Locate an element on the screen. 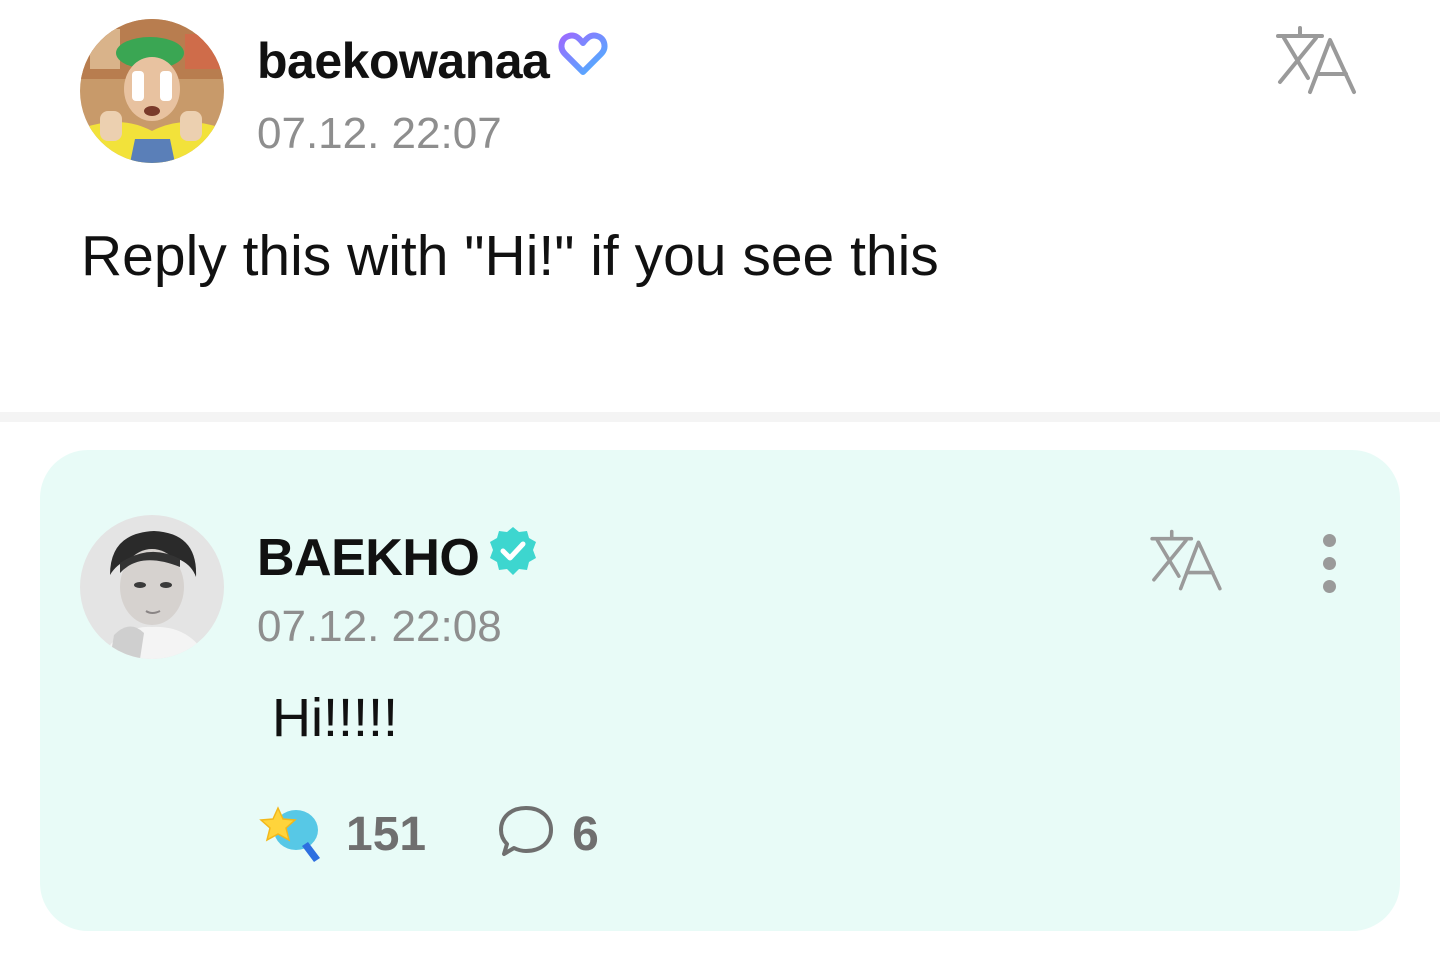 The height and width of the screenshot is (960, 1440). verified-badge-icon is located at coordinates (513, 557).